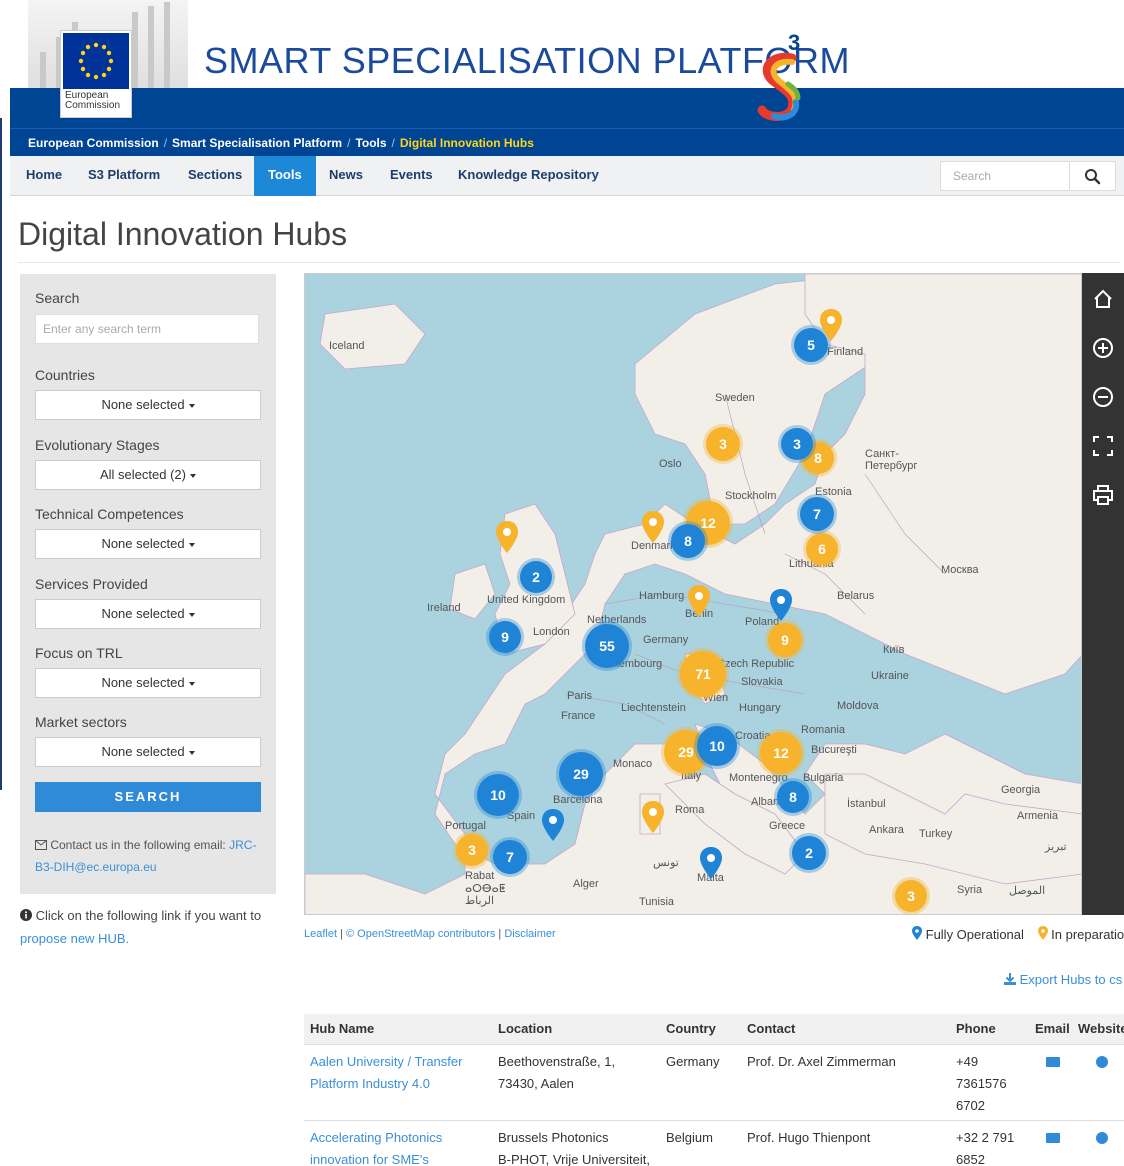 The height and width of the screenshot is (1166, 1124). Describe the element at coordinates (320, 934) in the screenshot. I see `leaflet-link: Leaflet` at that location.